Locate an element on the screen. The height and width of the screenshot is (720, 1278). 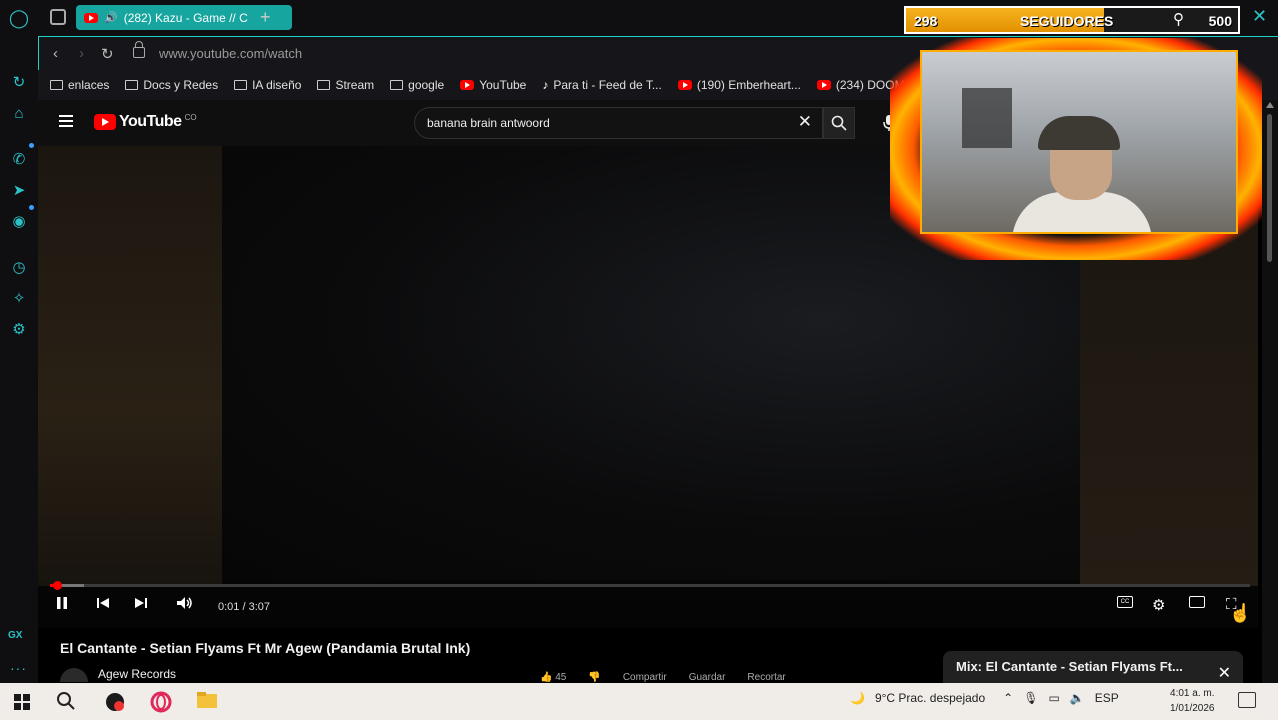
gx-corner-icon: ⌂ is located at coordinates (19, 113).